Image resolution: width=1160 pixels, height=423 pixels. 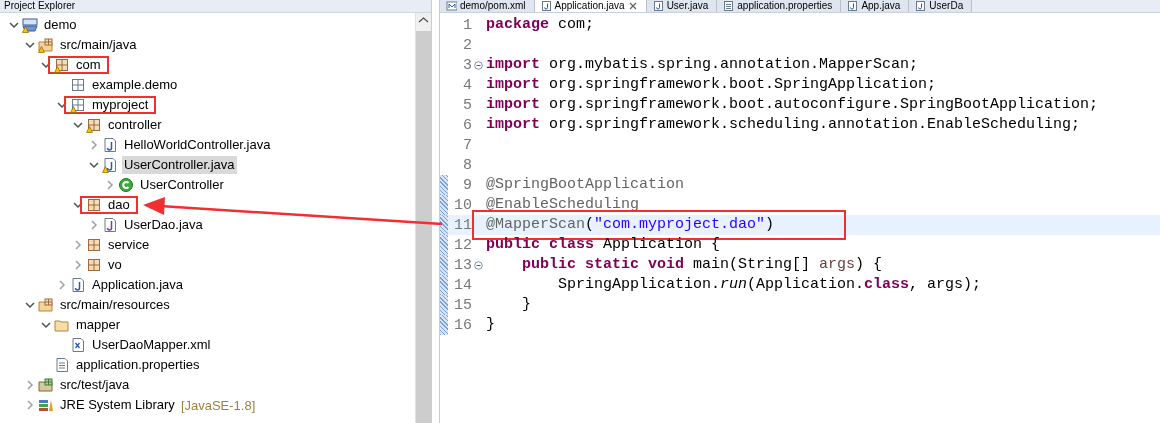 What do you see at coordinates (126, 185) in the screenshot?
I see `class-icon` at bounding box center [126, 185].